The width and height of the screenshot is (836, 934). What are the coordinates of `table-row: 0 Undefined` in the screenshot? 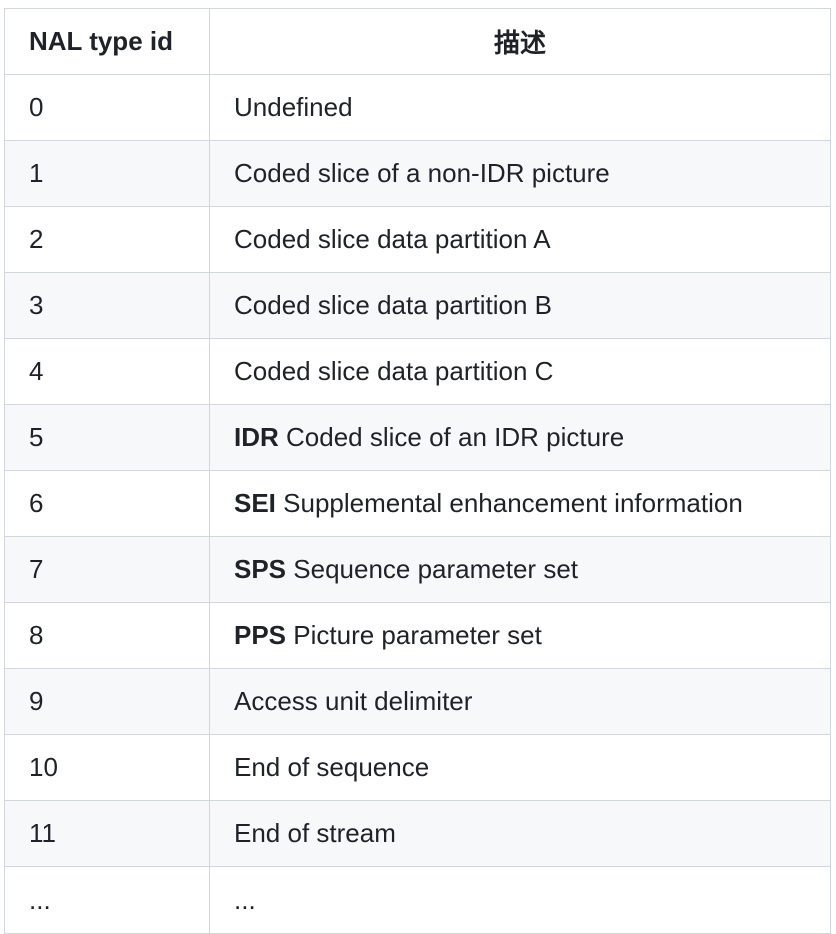 It's located at (417, 107).